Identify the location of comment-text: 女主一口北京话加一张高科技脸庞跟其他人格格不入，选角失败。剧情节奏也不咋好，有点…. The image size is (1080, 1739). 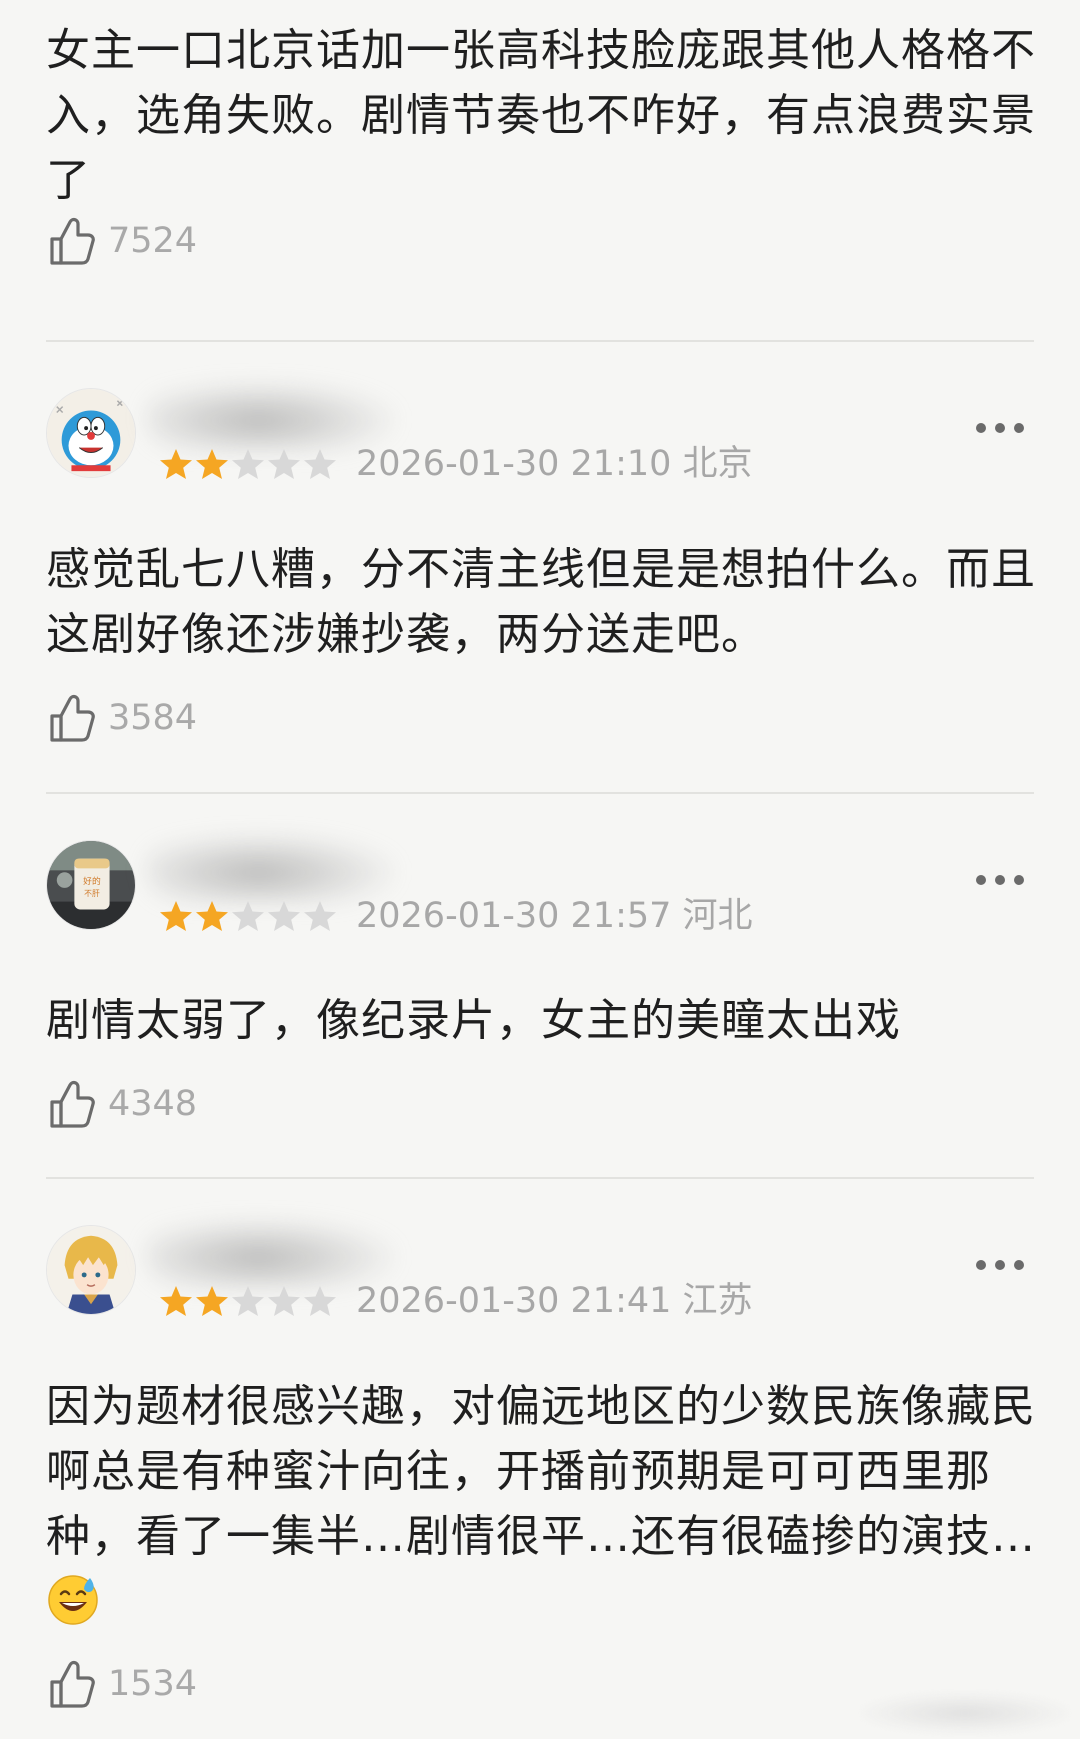
(541, 115).